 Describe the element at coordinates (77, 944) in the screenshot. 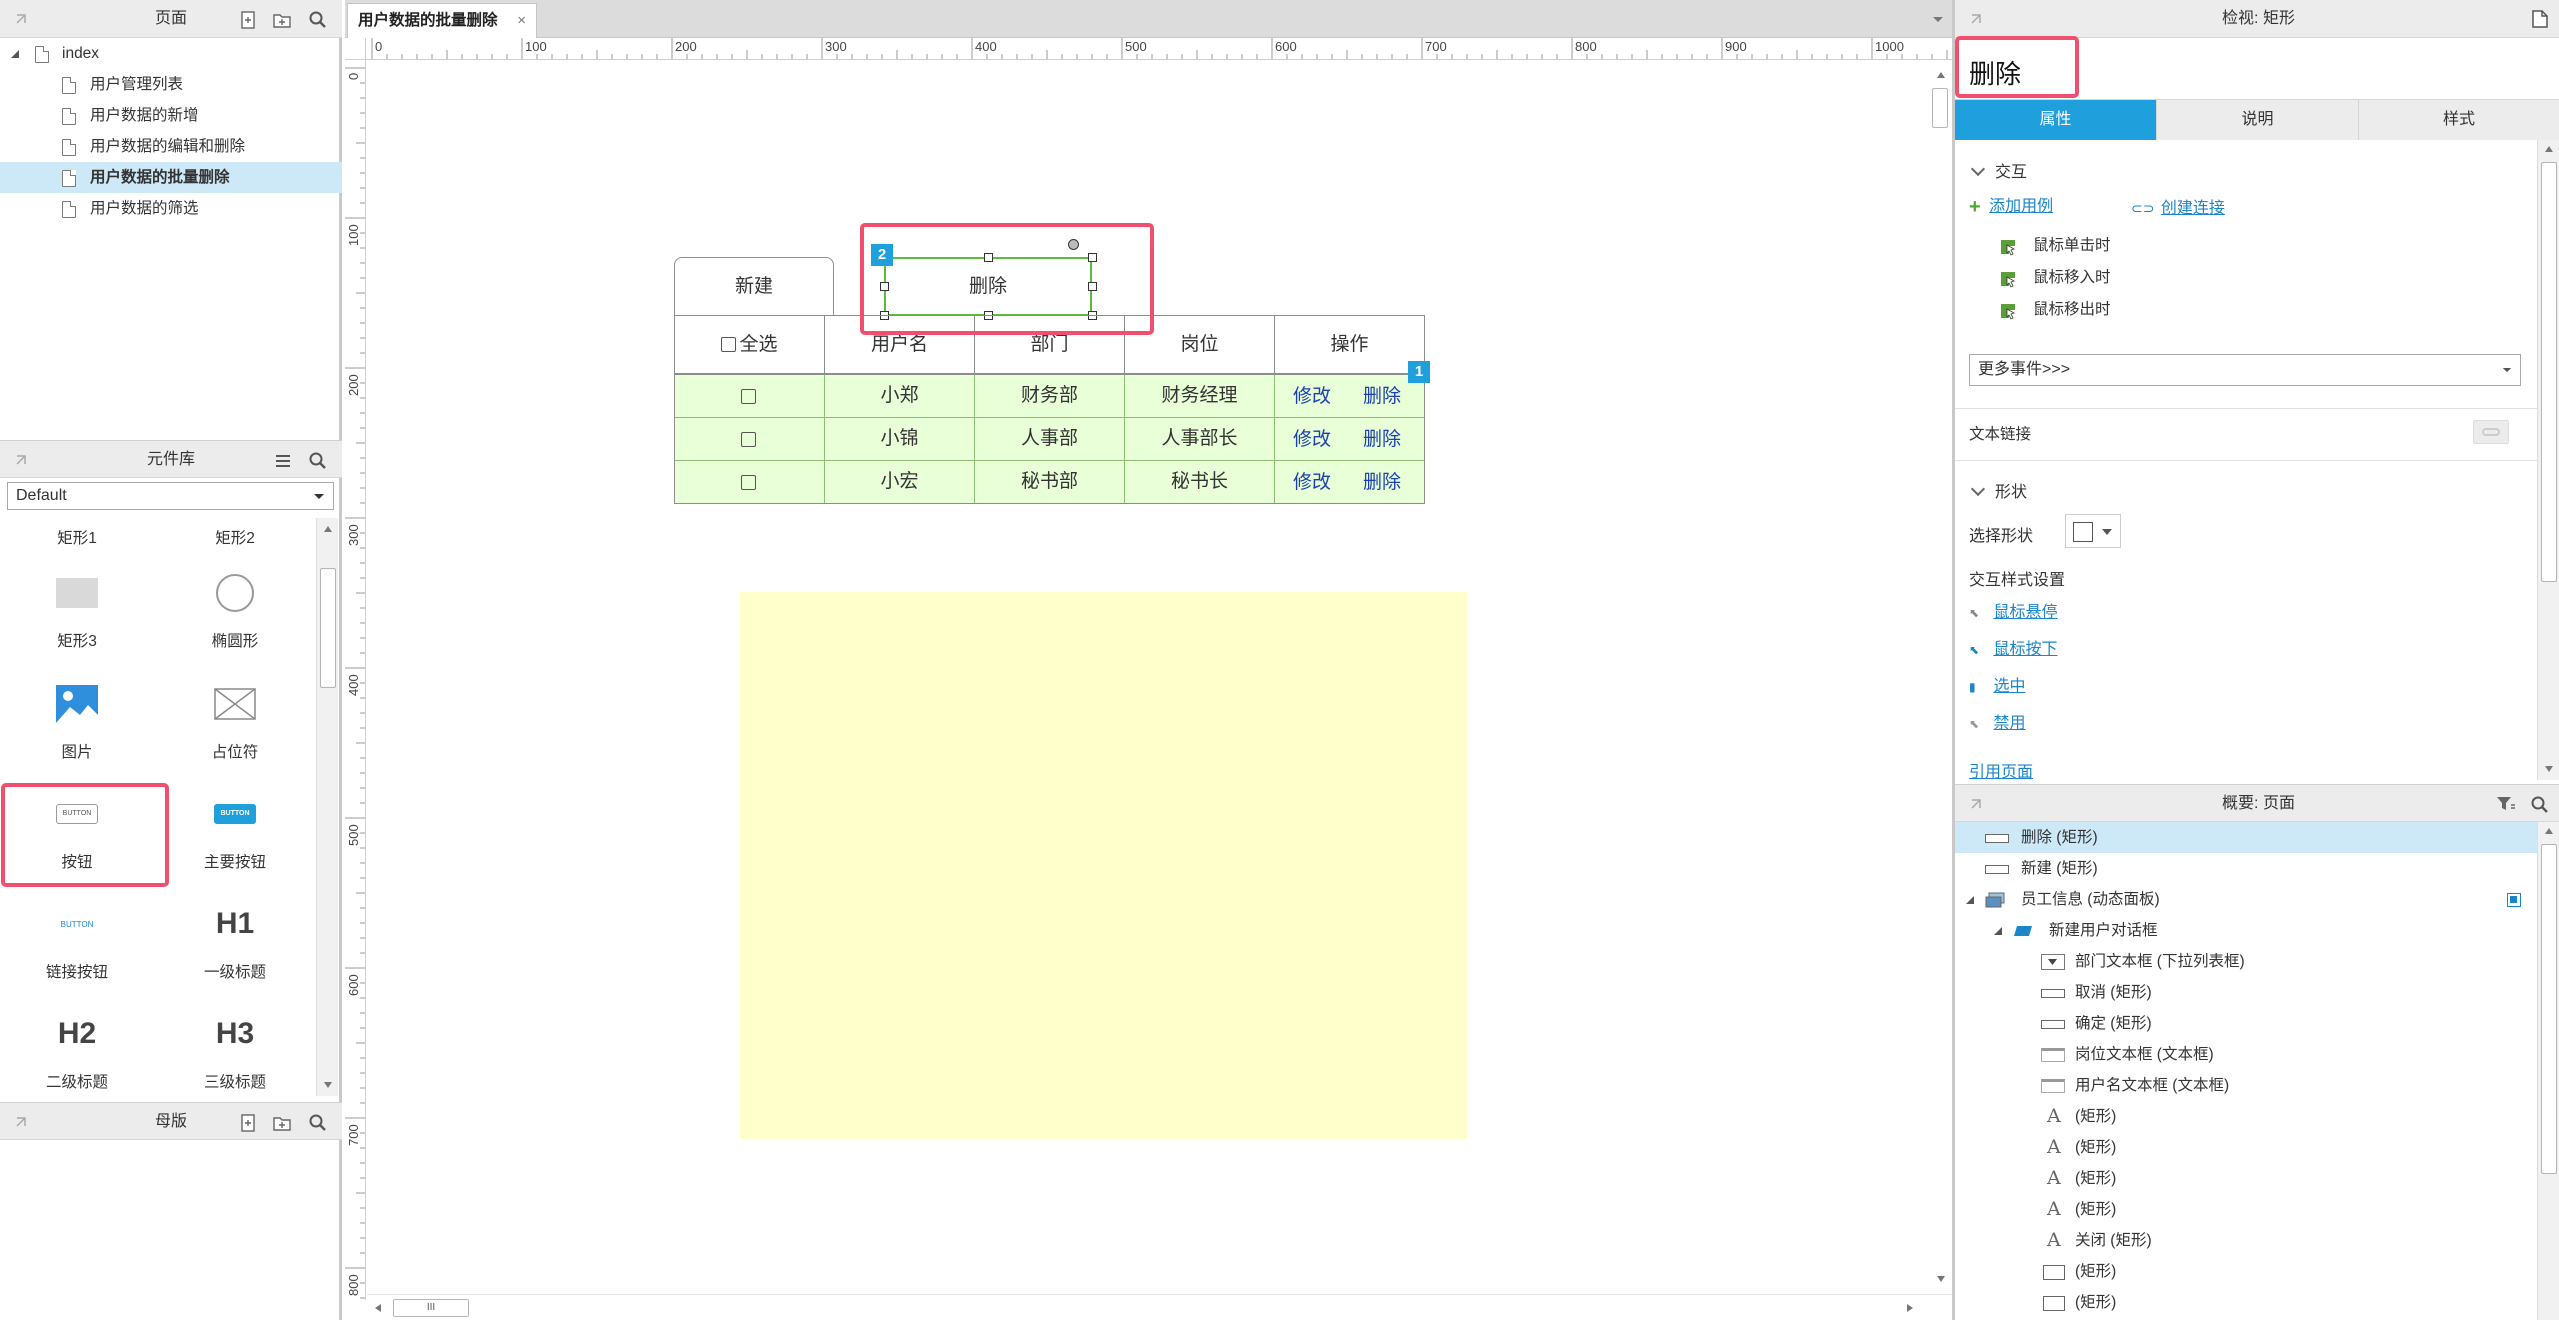

I see `widget-link-button: BUTTON 链接按钮` at that location.